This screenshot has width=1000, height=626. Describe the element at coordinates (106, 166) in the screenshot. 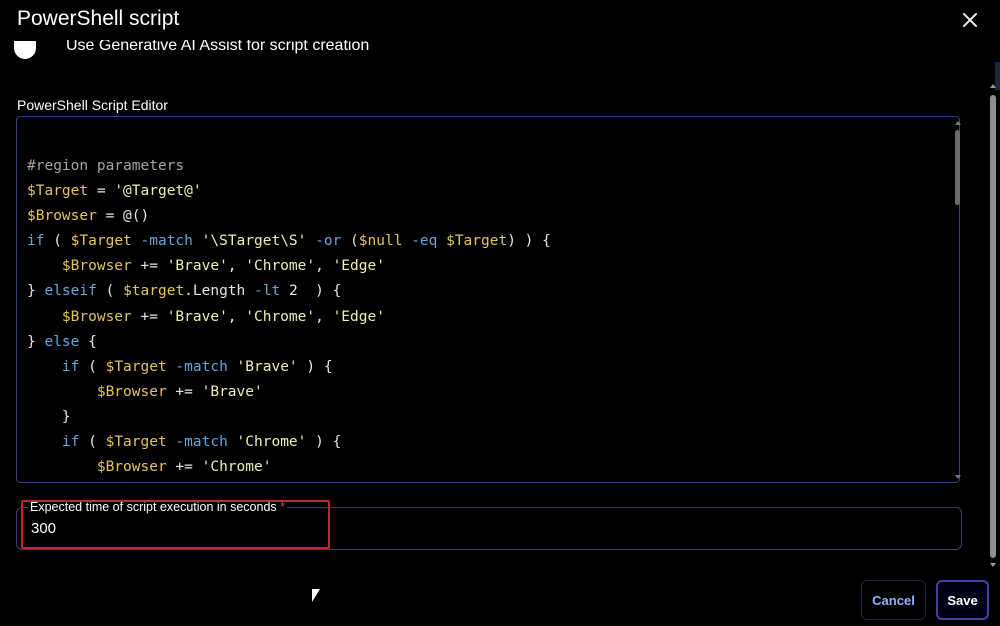

I see `code-token-comment: #region parameters` at that location.